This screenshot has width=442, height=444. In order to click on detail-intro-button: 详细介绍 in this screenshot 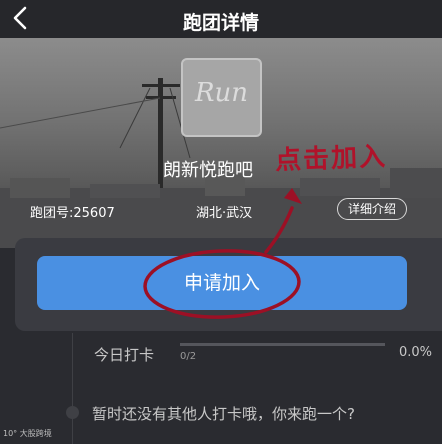, I will do `click(372, 209)`.